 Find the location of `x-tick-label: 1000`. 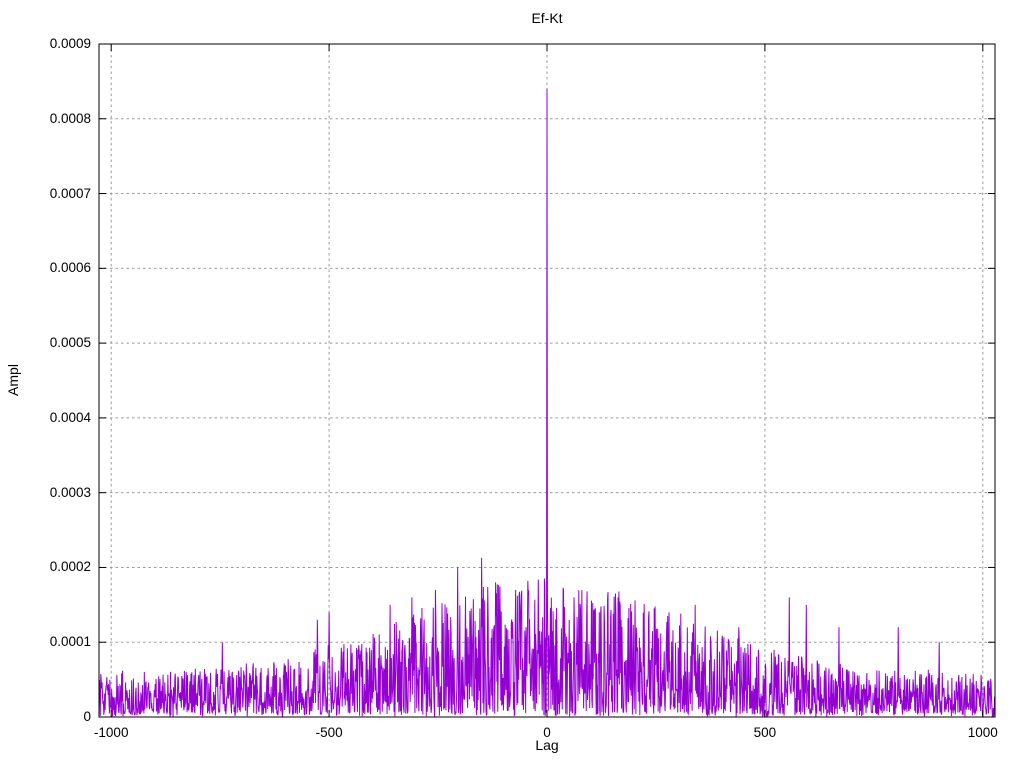

x-tick-label: 1000 is located at coordinates (982, 732).